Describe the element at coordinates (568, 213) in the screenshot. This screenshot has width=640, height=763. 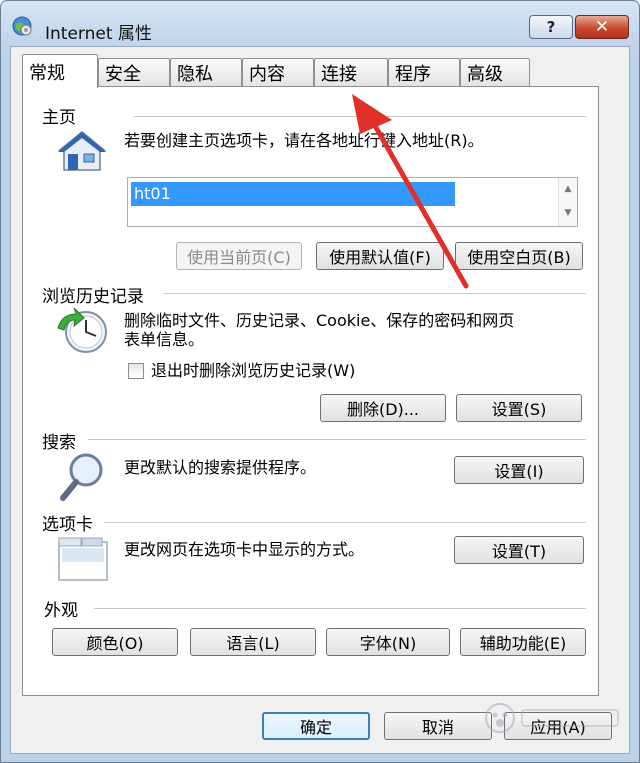
I see `scroll-down-icon: ▼` at that location.